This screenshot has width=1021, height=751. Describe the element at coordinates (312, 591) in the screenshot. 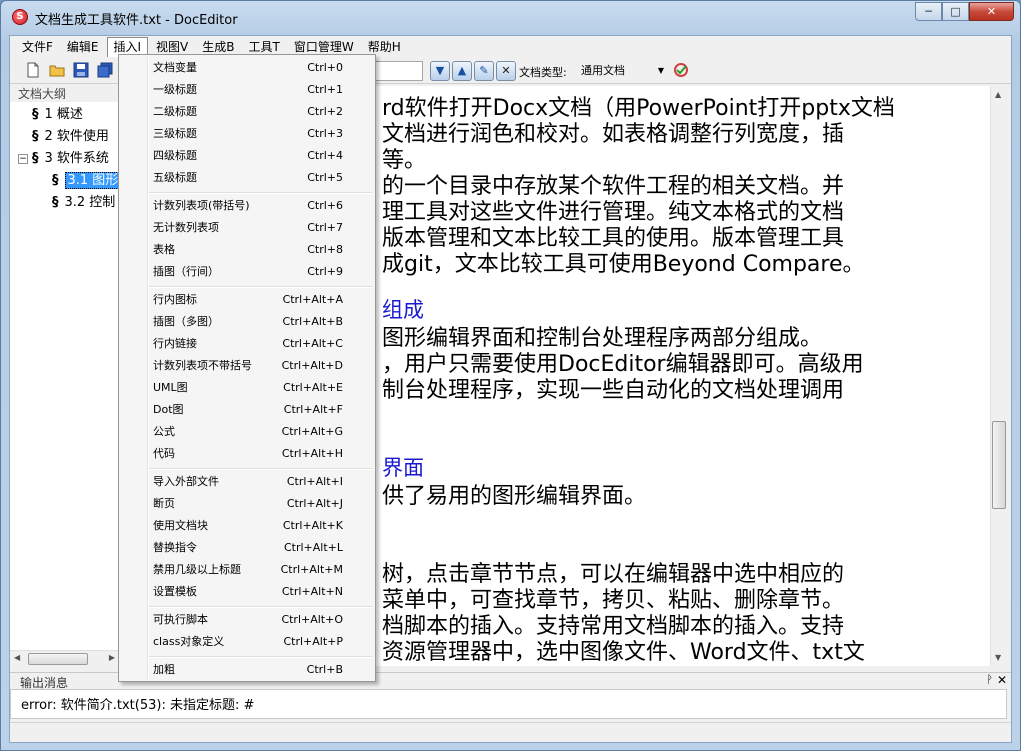

I see `menu-item-shortcut: Ctrl+Alt+N` at that location.